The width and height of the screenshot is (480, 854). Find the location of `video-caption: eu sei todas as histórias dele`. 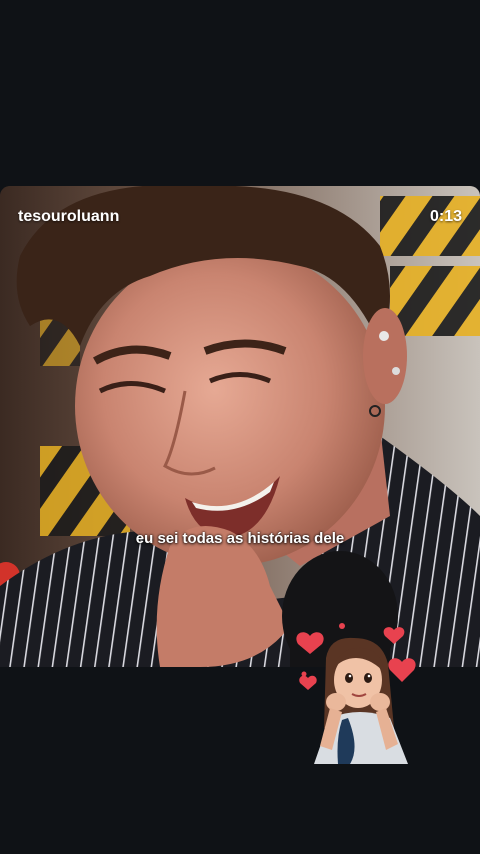

video-caption: eu sei todas as histórias dele is located at coordinates (240, 538).